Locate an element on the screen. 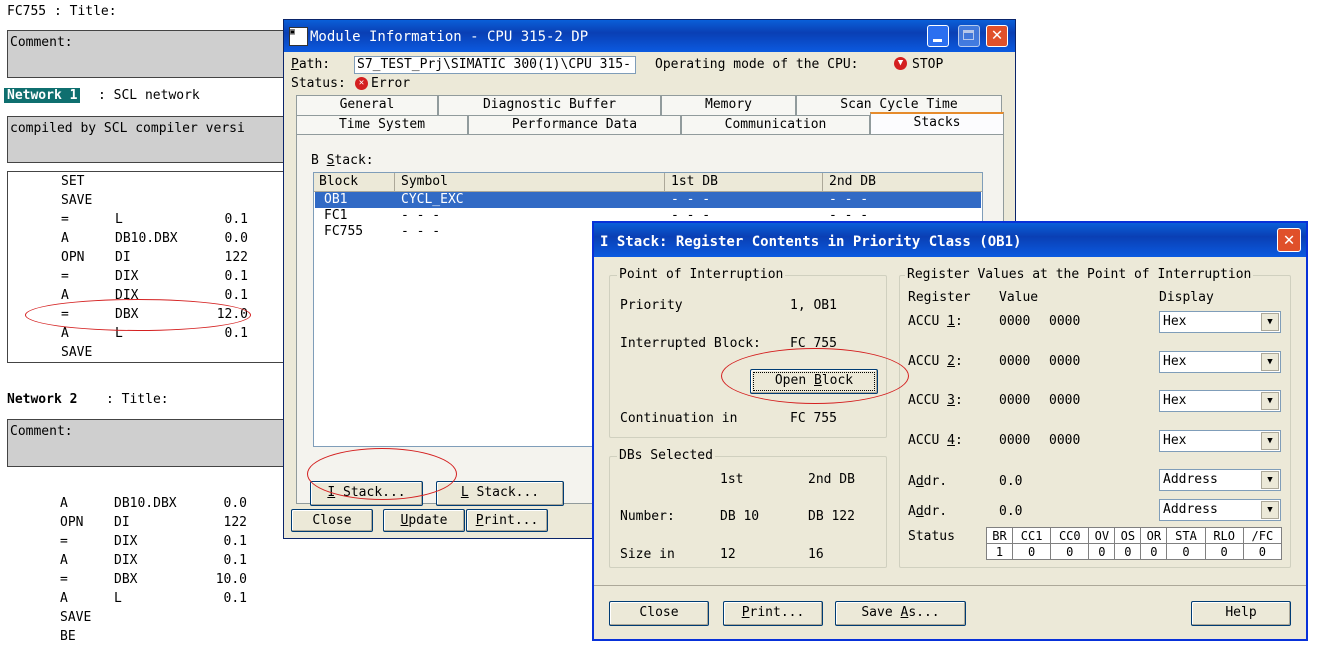  istack-close-button: Close is located at coordinates (659, 613).